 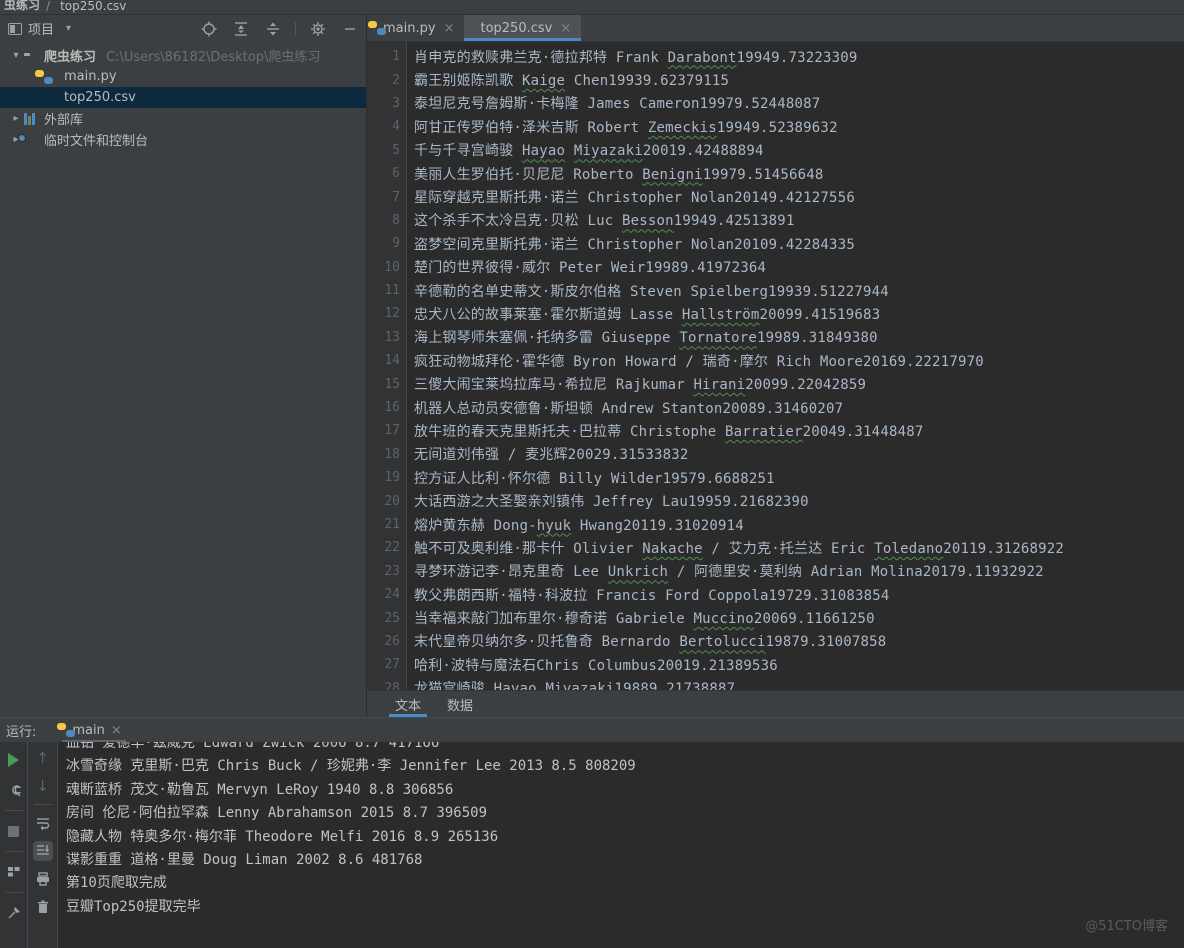 I want to click on csv-row: 27 哈利·波特与魔法石Chris Columbus20019.21389536, so click(x=775, y=664).